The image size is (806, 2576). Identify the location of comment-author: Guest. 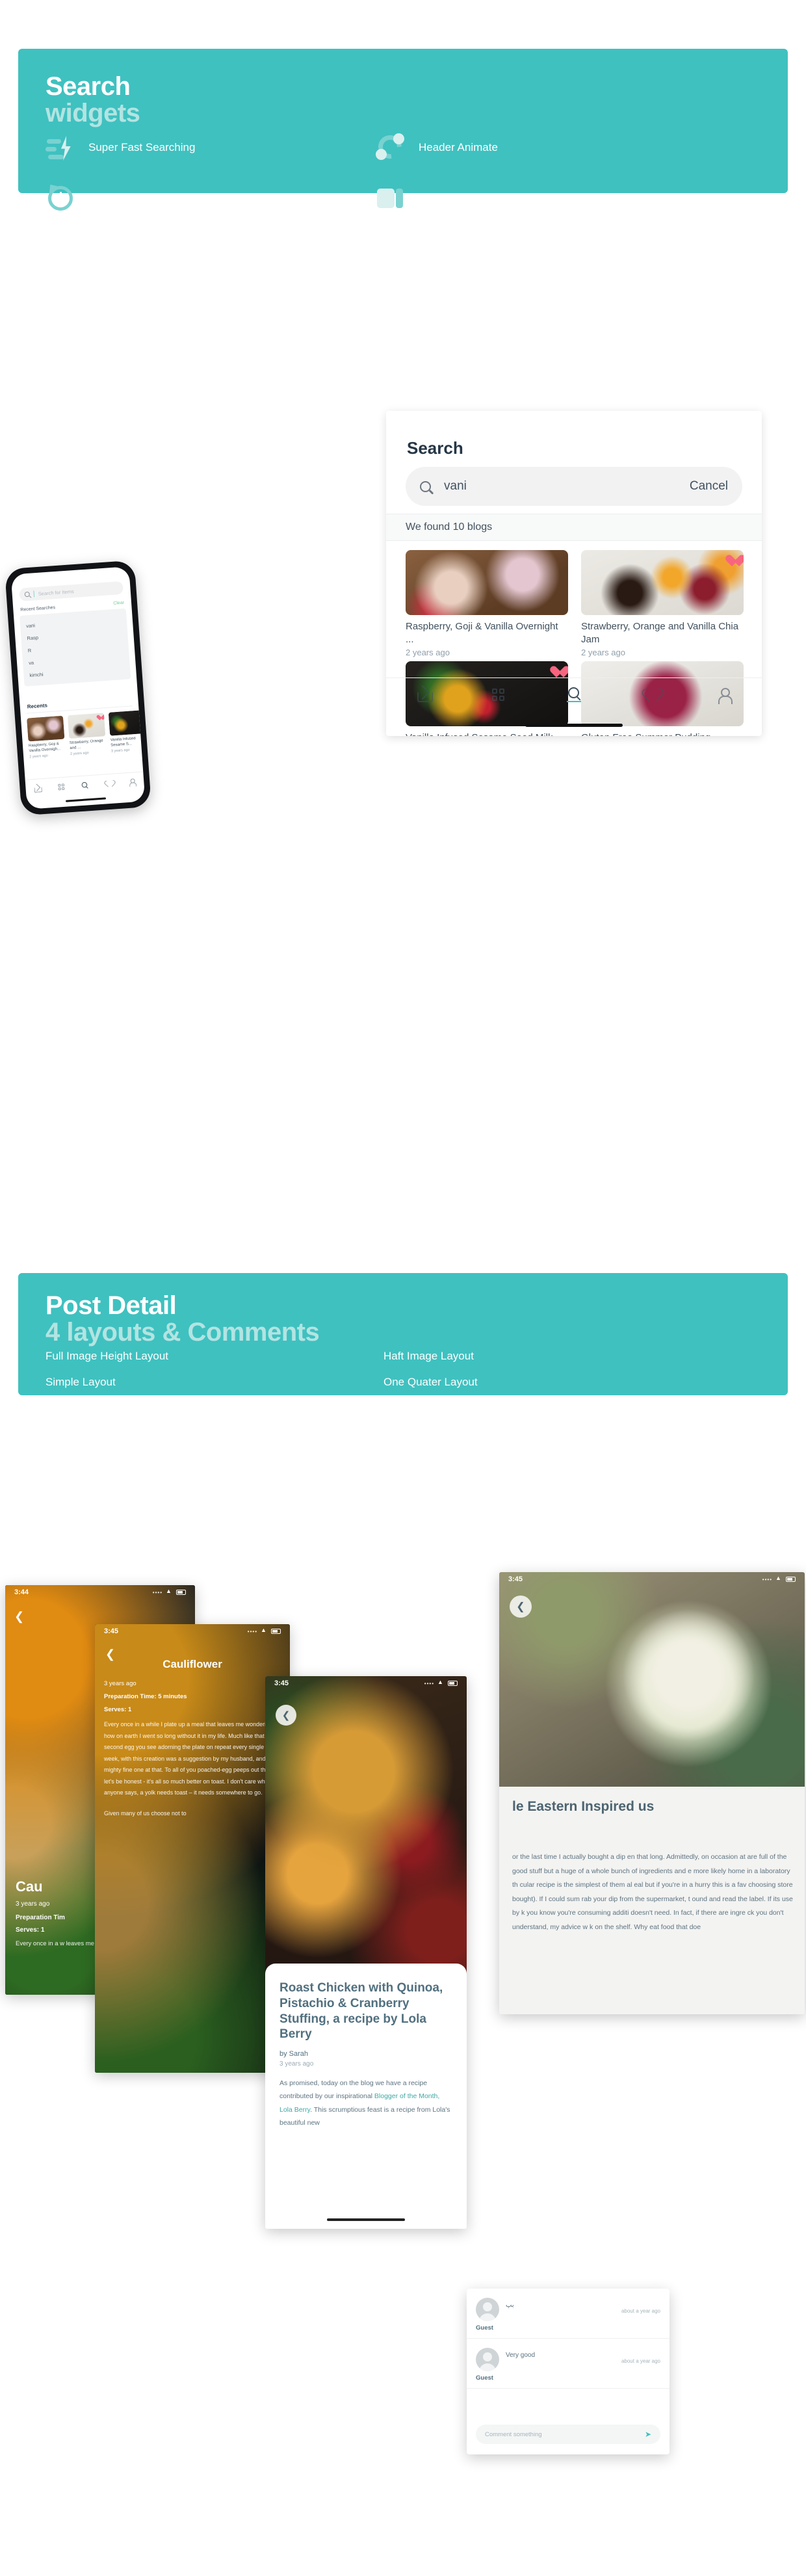
(491, 2365).